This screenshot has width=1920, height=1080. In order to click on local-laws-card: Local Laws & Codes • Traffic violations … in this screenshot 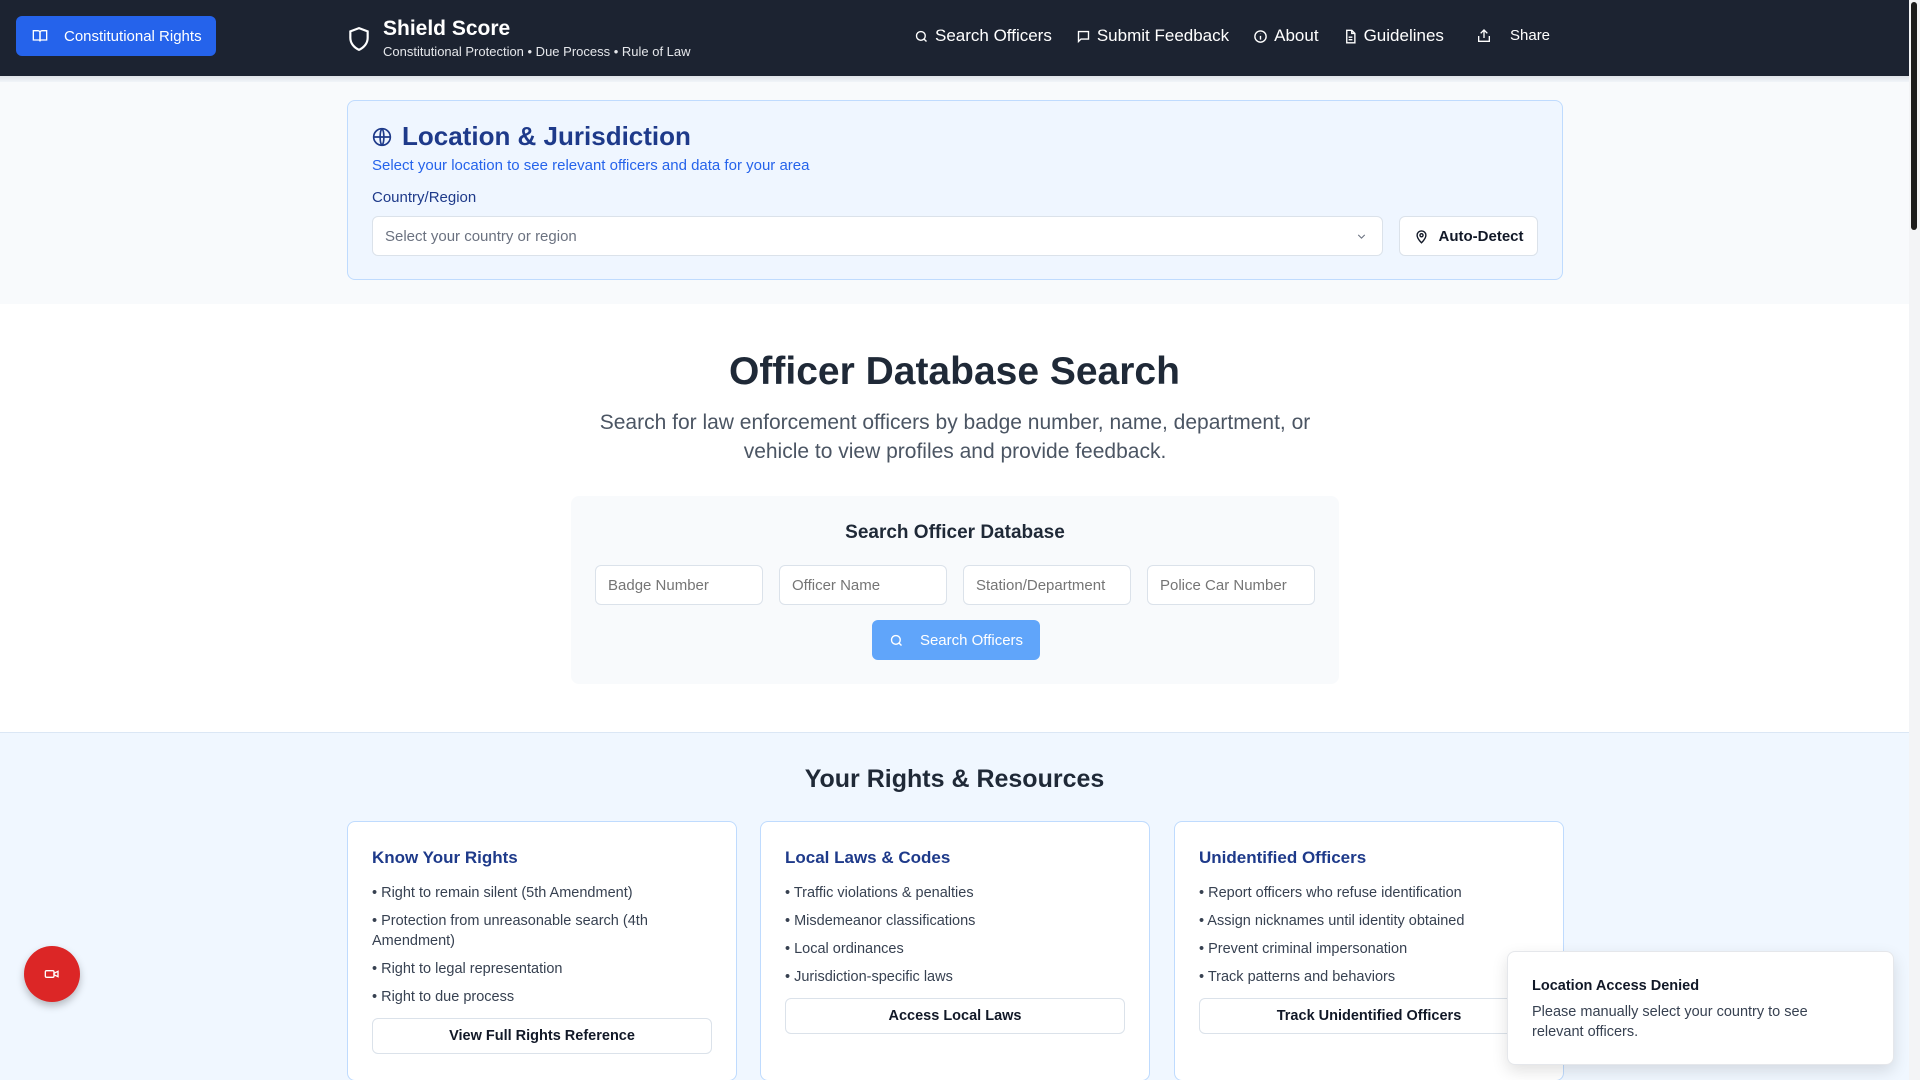, I will do `click(955, 950)`.